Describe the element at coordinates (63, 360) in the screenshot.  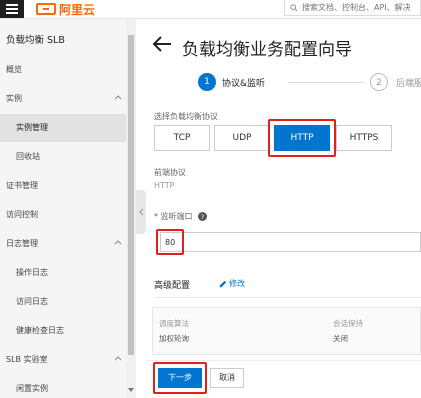
I see `sidebar-group-slb-lab: SLB 实验室` at that location.